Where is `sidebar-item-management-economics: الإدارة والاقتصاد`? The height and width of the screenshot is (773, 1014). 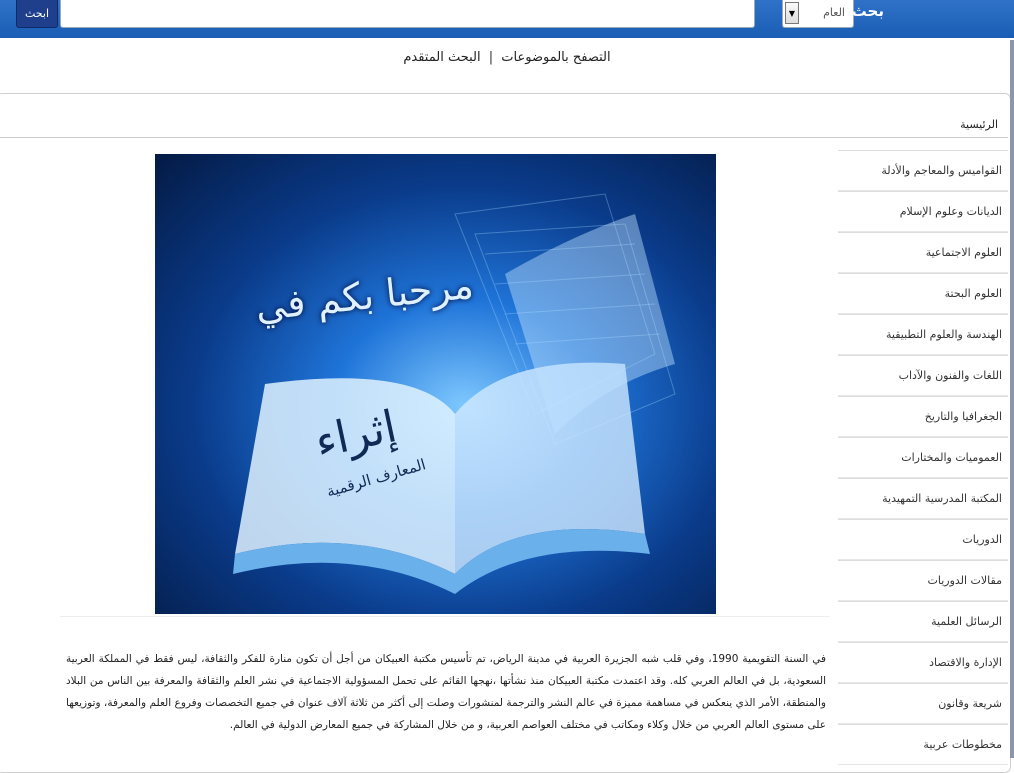 sidebar-item-management-economics: الإدارة والاقتصاد is located at coordinates (923, 662).